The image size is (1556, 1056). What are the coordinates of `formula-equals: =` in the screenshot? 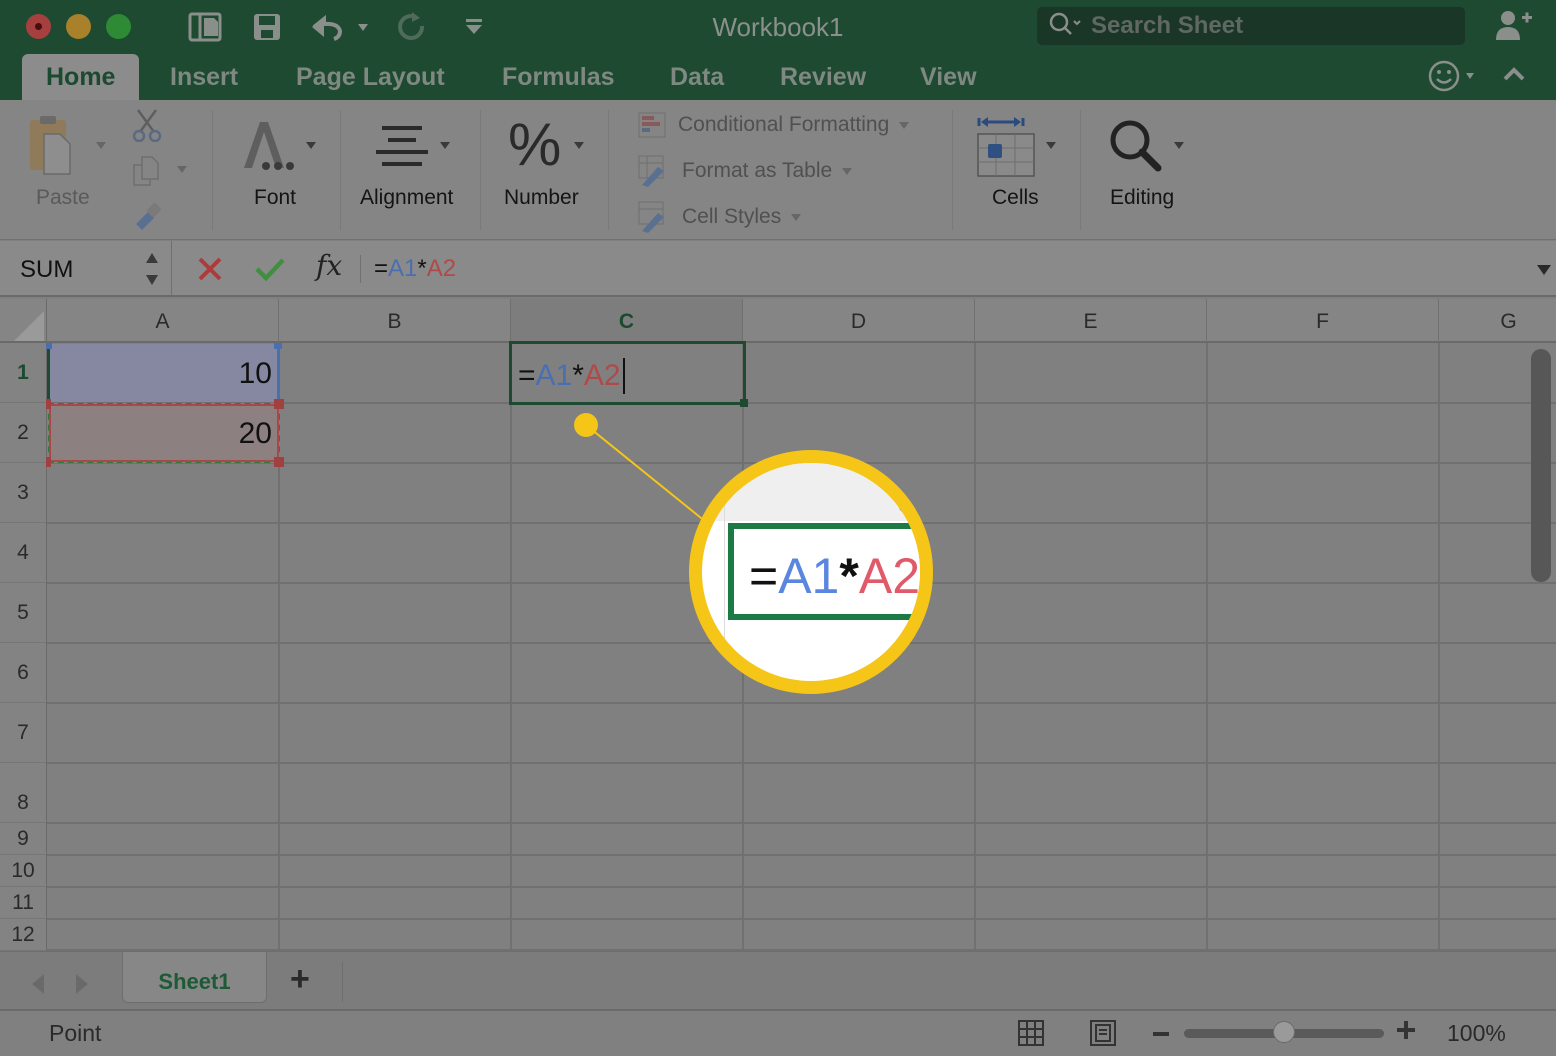 It's located at (381, 268).